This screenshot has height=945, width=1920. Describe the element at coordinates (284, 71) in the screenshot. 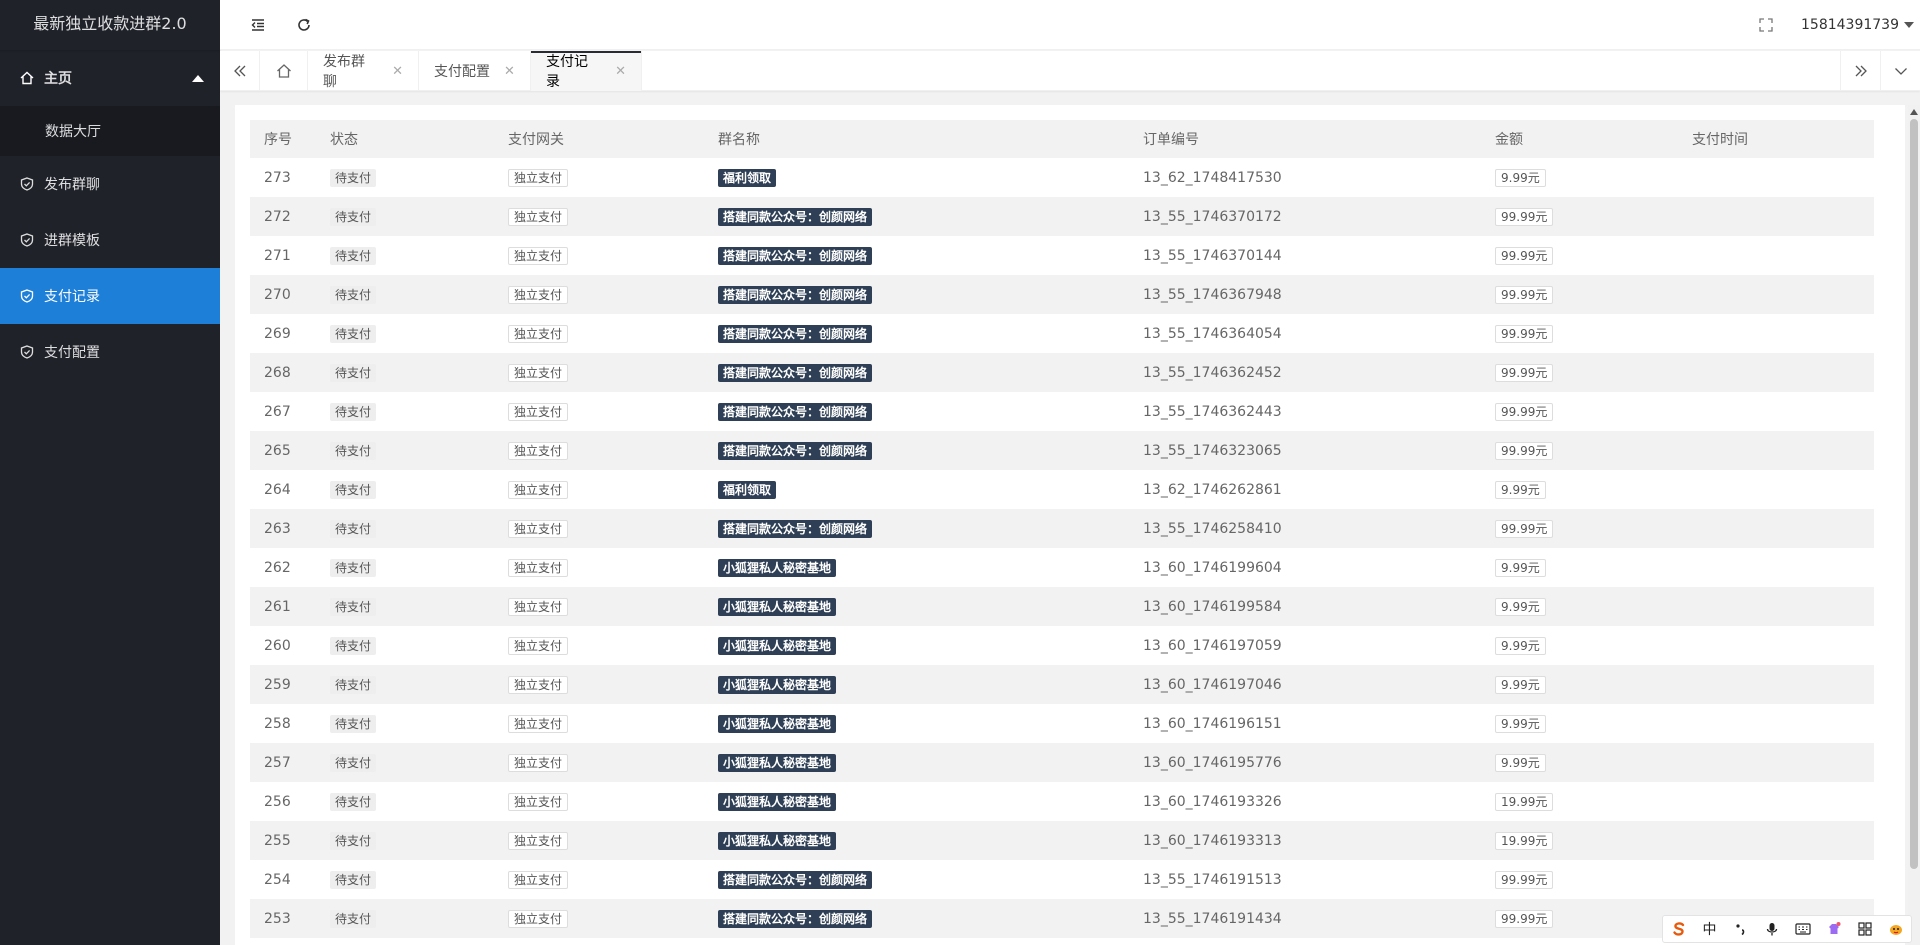

I see `tab-home` at that location.